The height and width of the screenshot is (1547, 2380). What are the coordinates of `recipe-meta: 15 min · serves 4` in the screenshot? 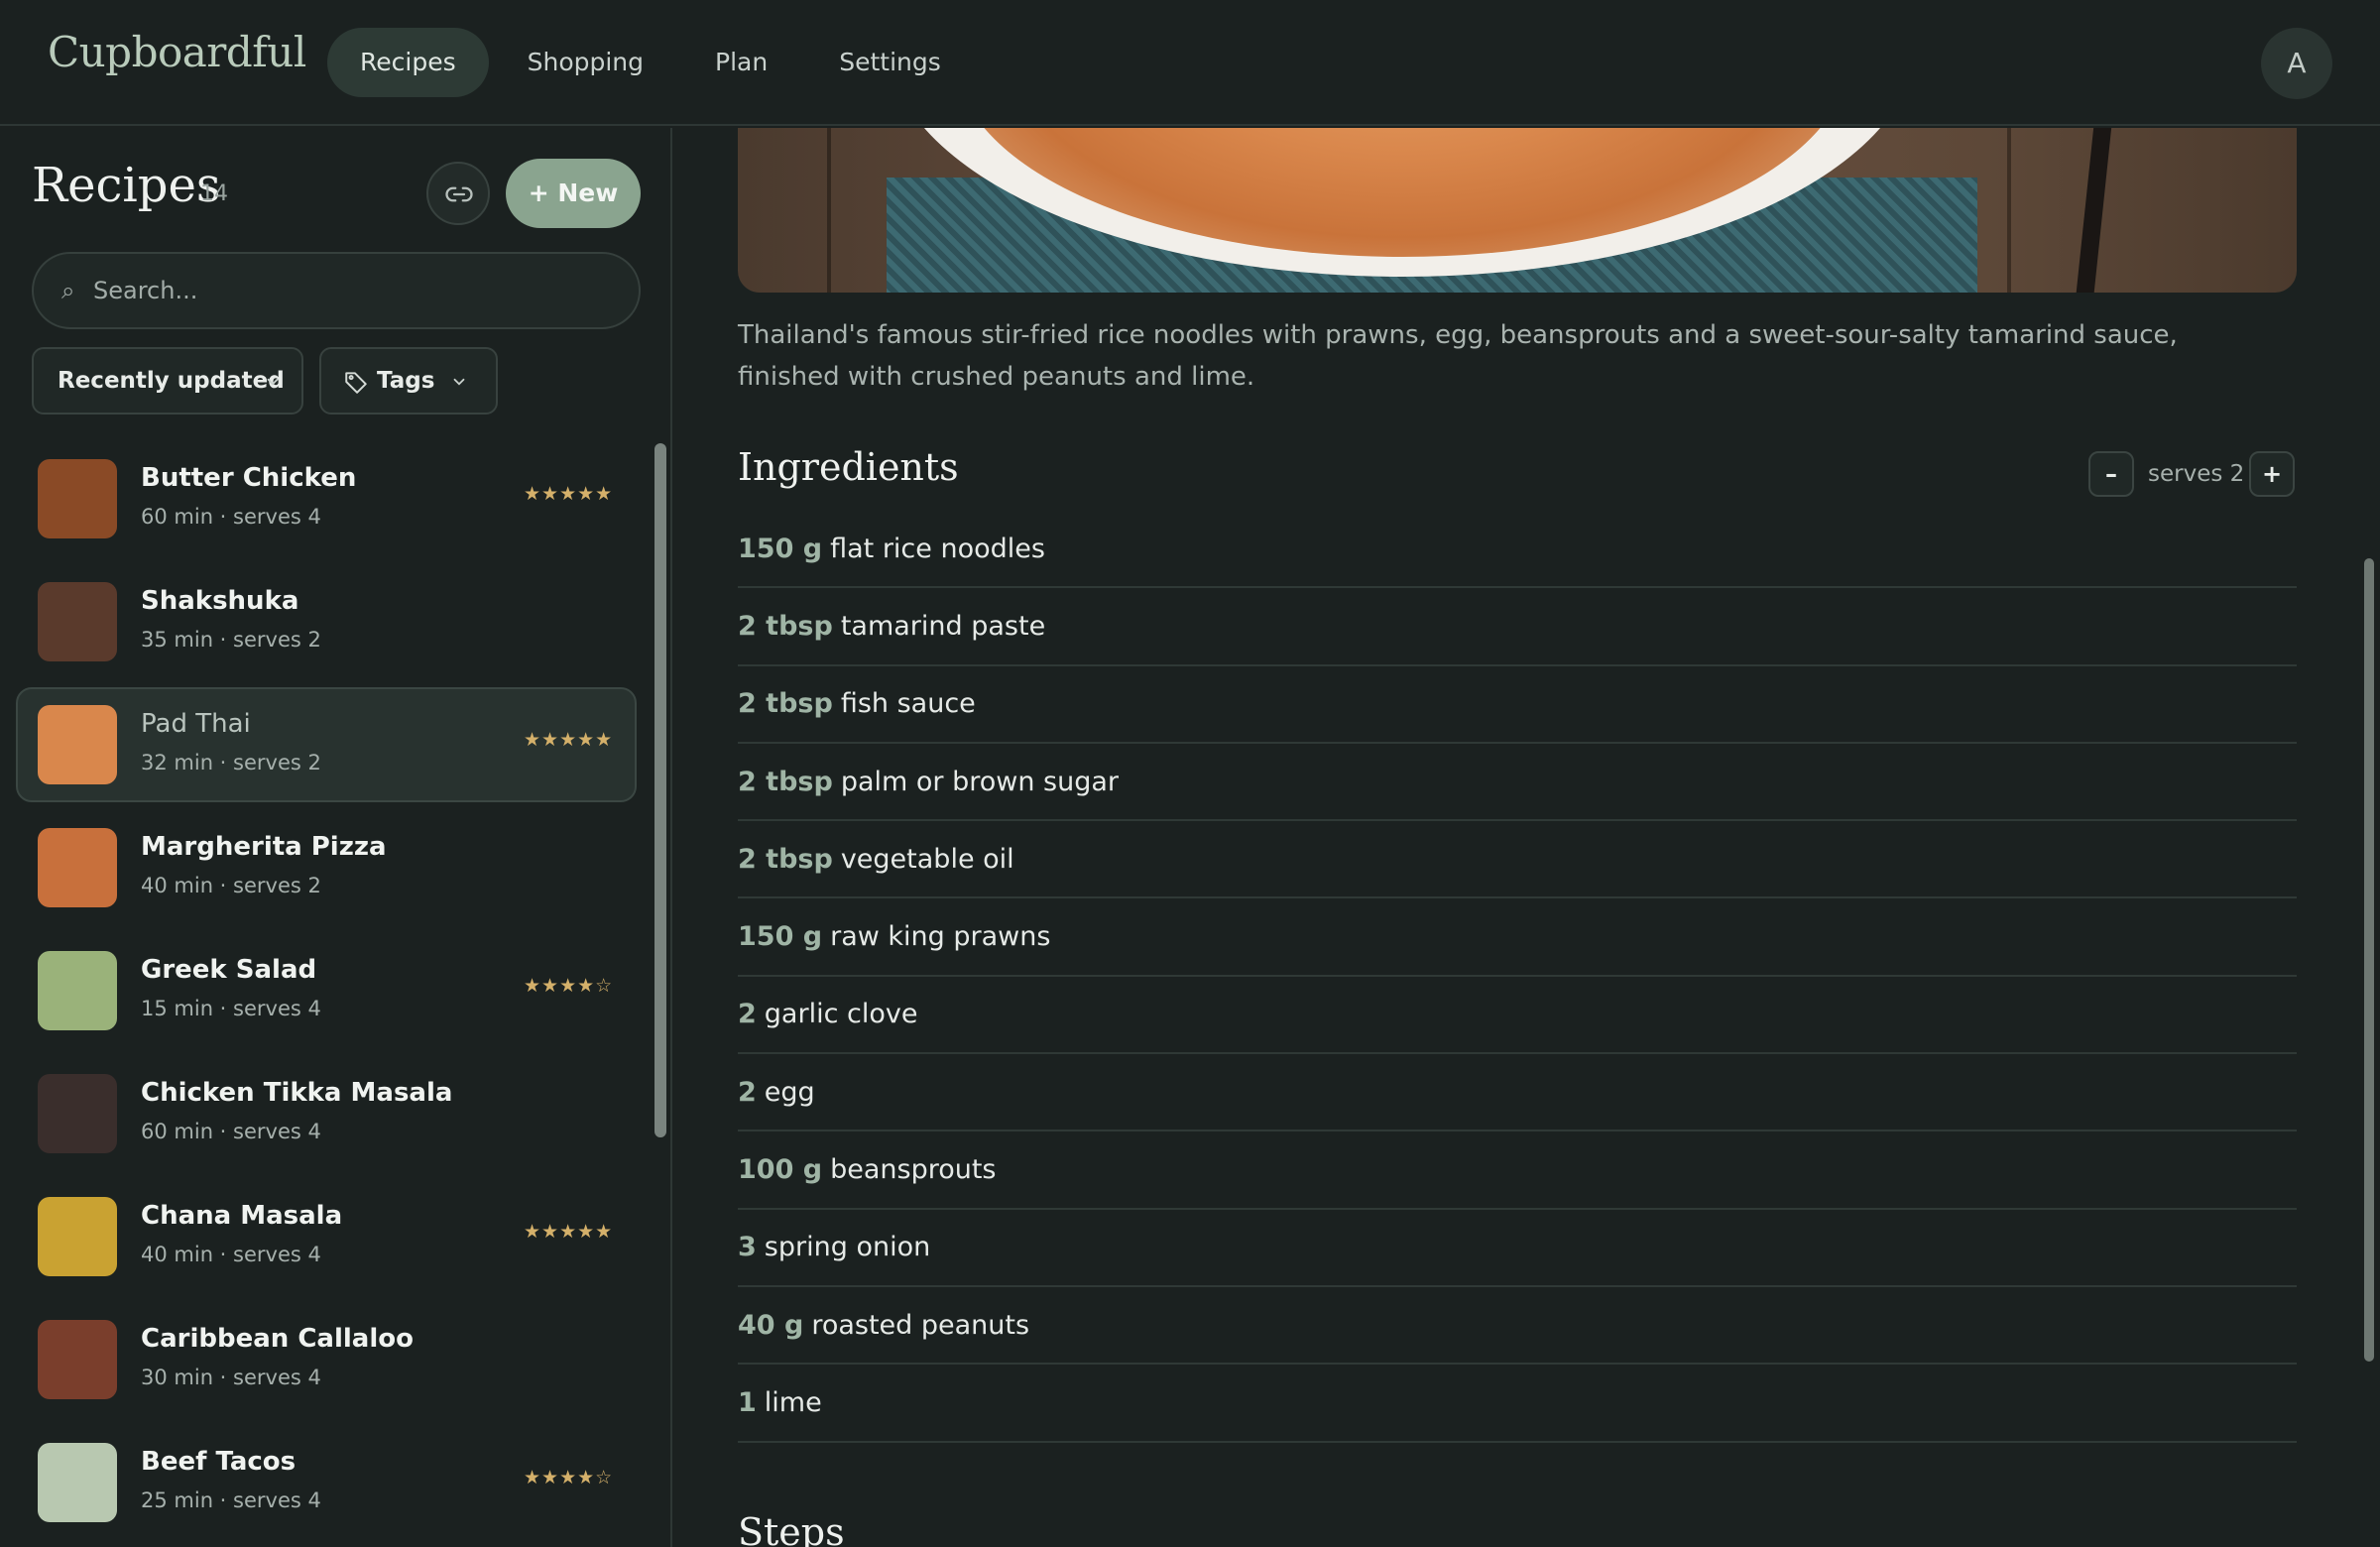 It's located at (231, 1008).